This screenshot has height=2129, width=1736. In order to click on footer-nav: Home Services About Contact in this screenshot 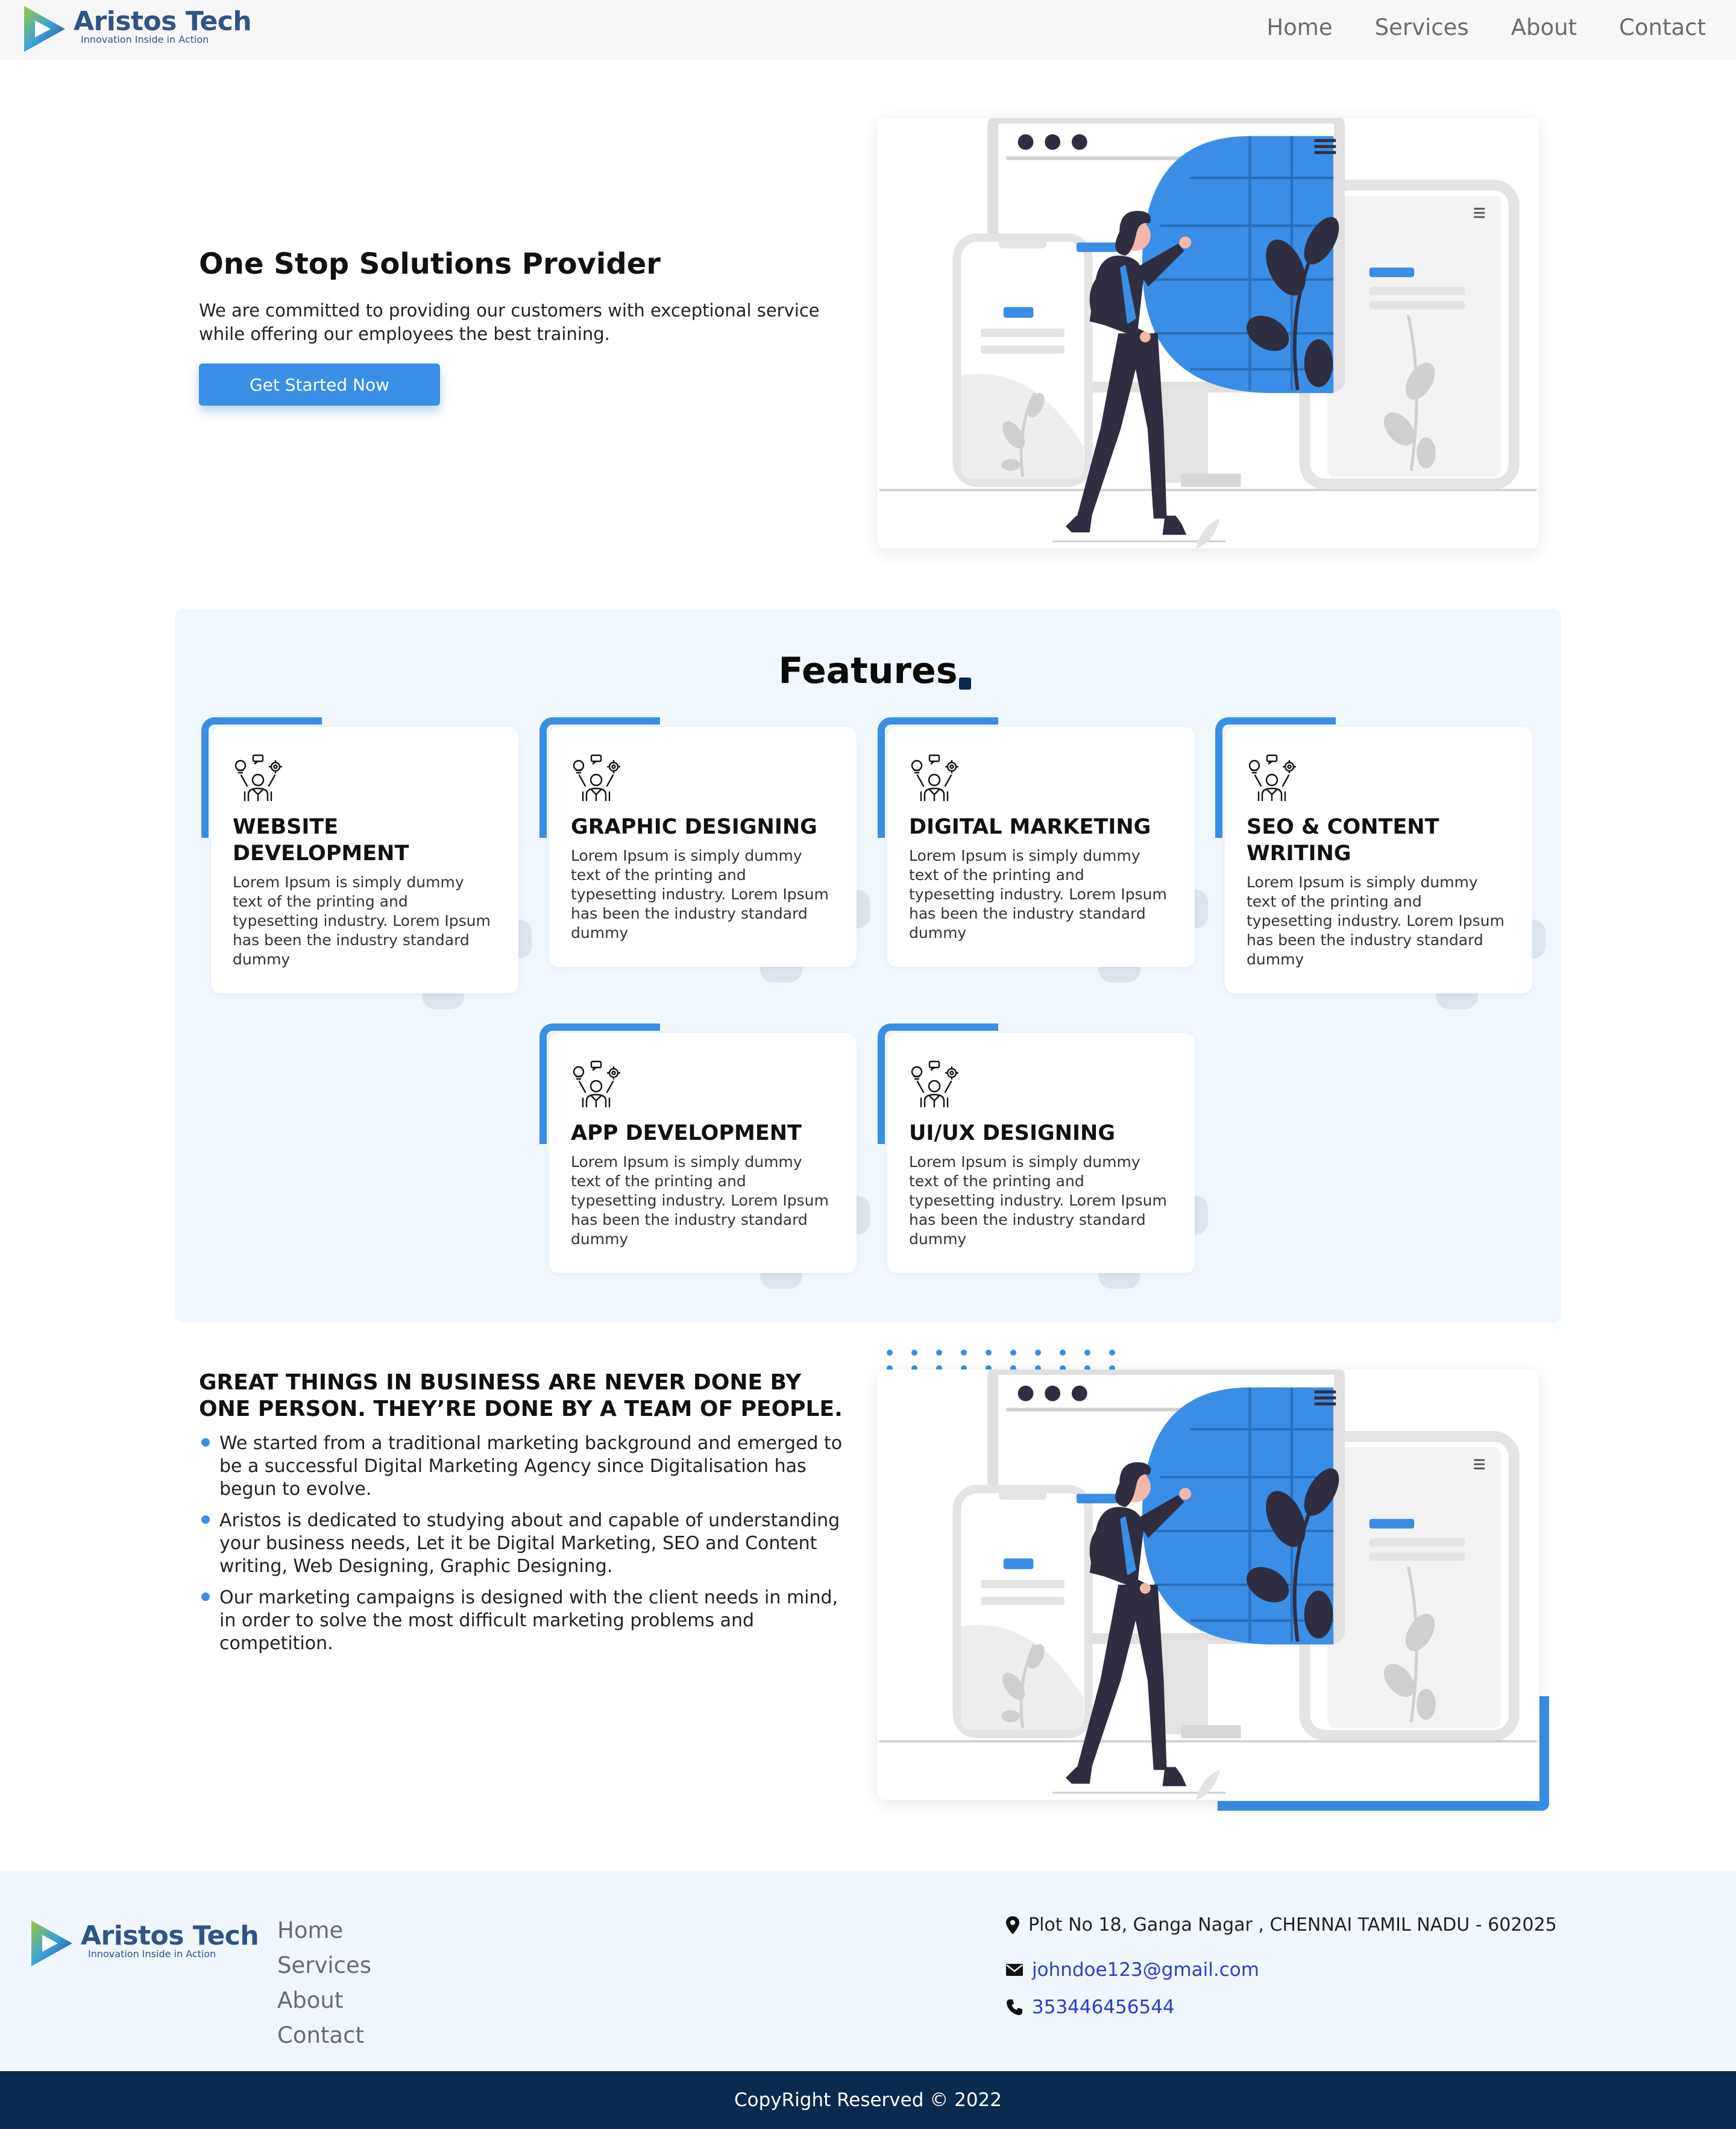, I will do `click(324, 1983)`.